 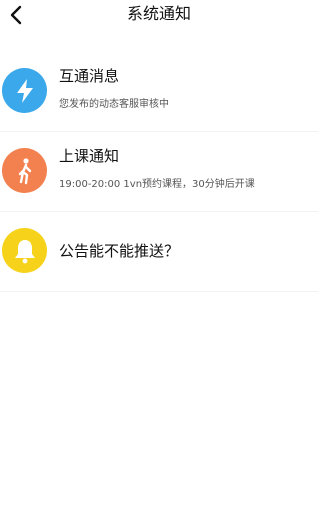 I want to click on header-bar: 系统通知, so click(x=159, y=16).